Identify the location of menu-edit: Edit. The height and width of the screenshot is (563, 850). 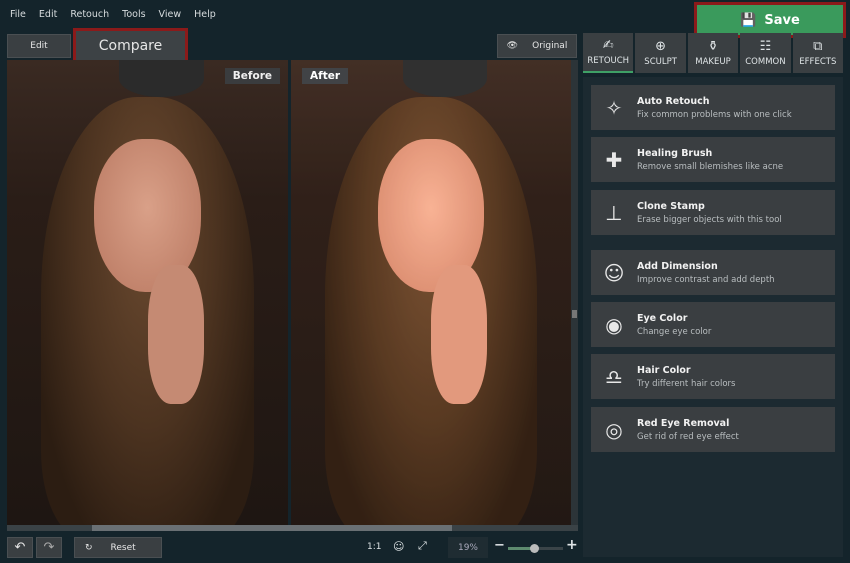
(48, 14).